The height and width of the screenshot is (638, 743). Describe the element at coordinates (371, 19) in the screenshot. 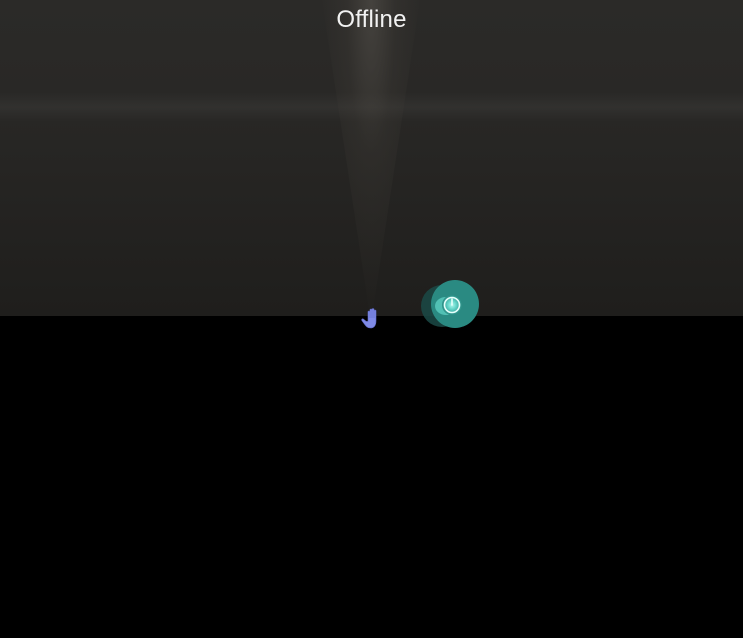

I see `connection-status-title: Offline` at that location.